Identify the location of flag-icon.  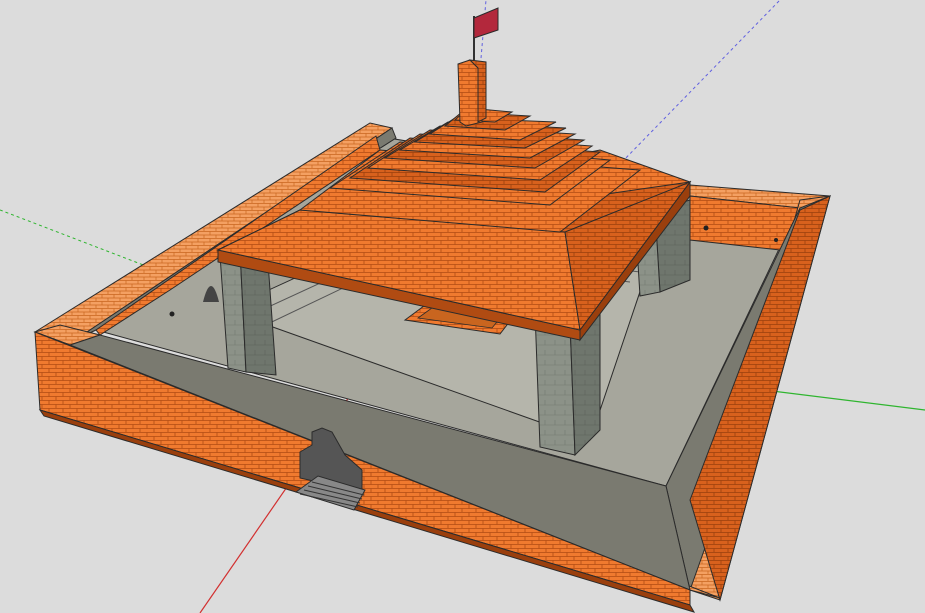
(486, 33).